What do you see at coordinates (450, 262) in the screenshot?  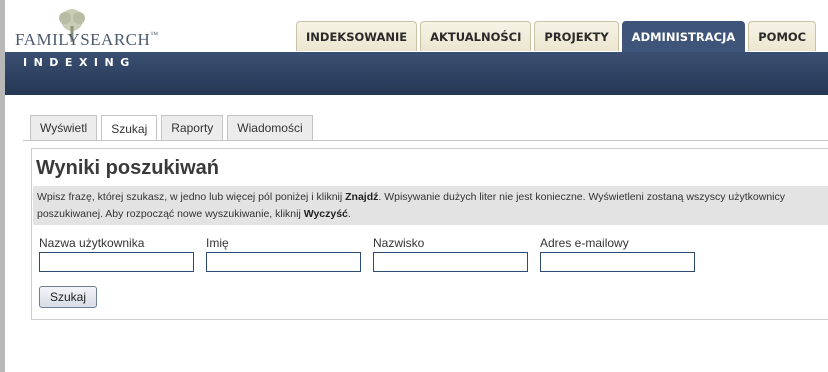 I see `last-name-input` at bounding box center [450, 262].